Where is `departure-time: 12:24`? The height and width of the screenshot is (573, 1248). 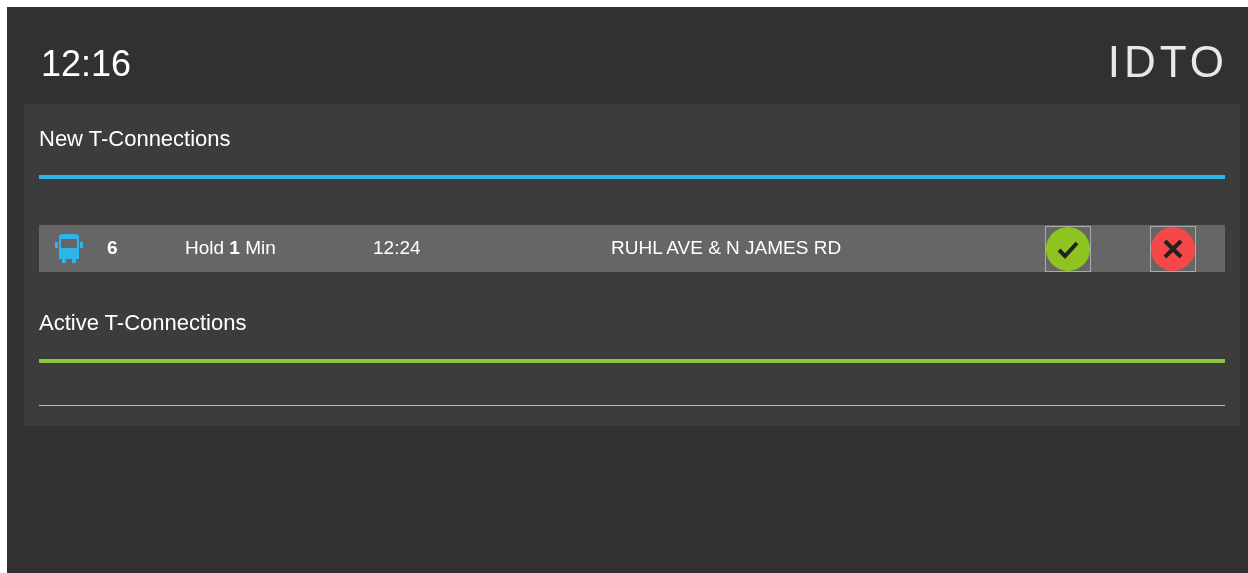
departure-time: 12:24 is located at coordinates (397, 248).